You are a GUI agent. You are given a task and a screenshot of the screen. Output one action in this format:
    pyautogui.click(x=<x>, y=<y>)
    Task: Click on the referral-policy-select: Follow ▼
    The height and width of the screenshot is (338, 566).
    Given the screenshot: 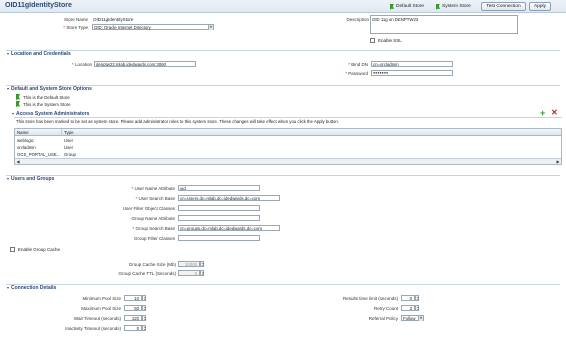 What is the action you would take?
    pyautogui.click(x=412, y=318)
    